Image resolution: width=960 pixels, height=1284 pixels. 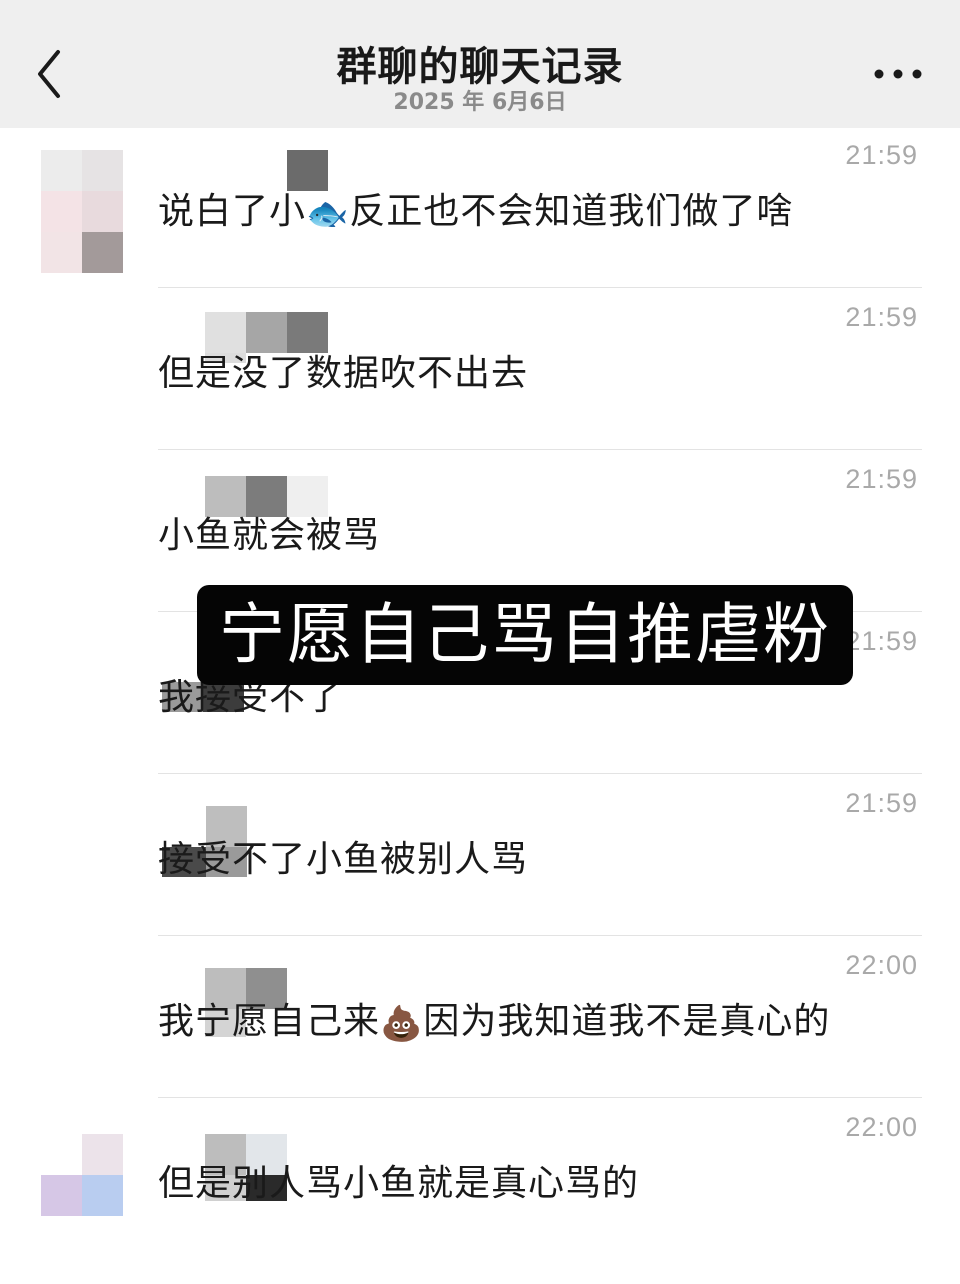 I want to click on message-text: 小鱼就会被骂, so click(x=269, y=535).